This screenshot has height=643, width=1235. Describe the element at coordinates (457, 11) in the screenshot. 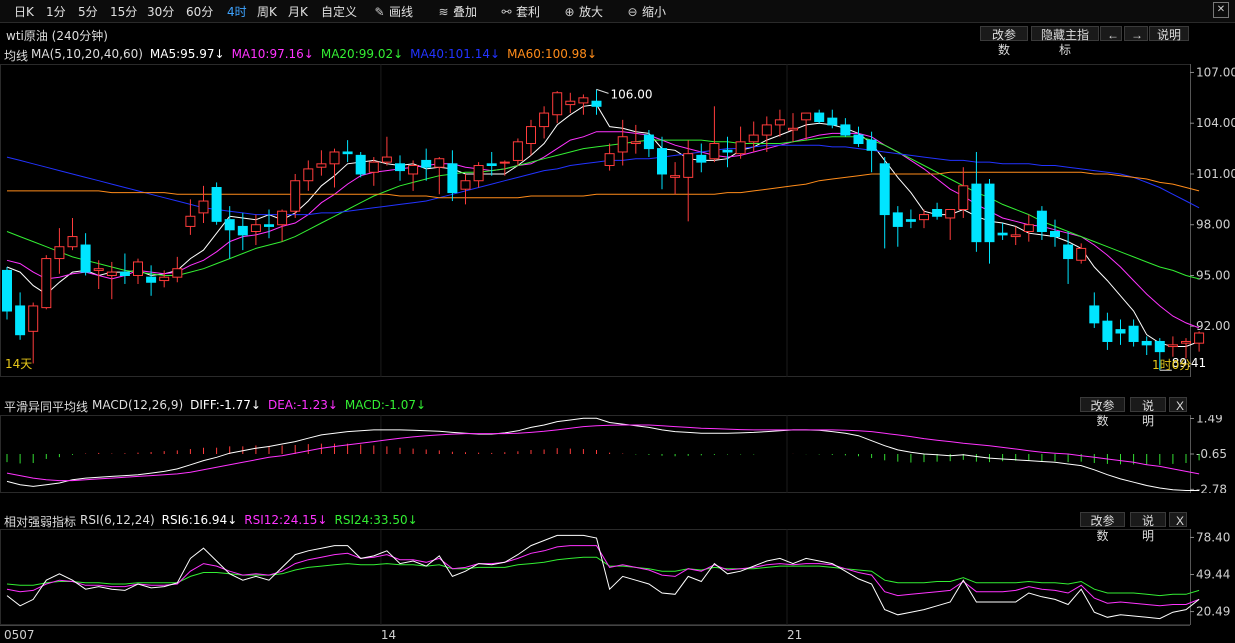

I see `tool-button-1: ≋ 叠加` at that location.